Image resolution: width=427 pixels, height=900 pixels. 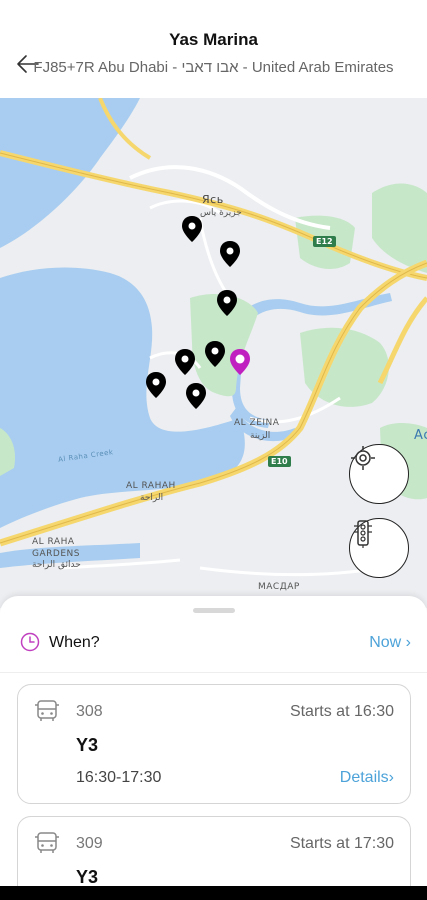 What do you see at coordinates (56, 565) in the screenshot?
I see `map-label-al-raha-gardens-arabic: حدائق الراحة` at bounding box center [56, 565].